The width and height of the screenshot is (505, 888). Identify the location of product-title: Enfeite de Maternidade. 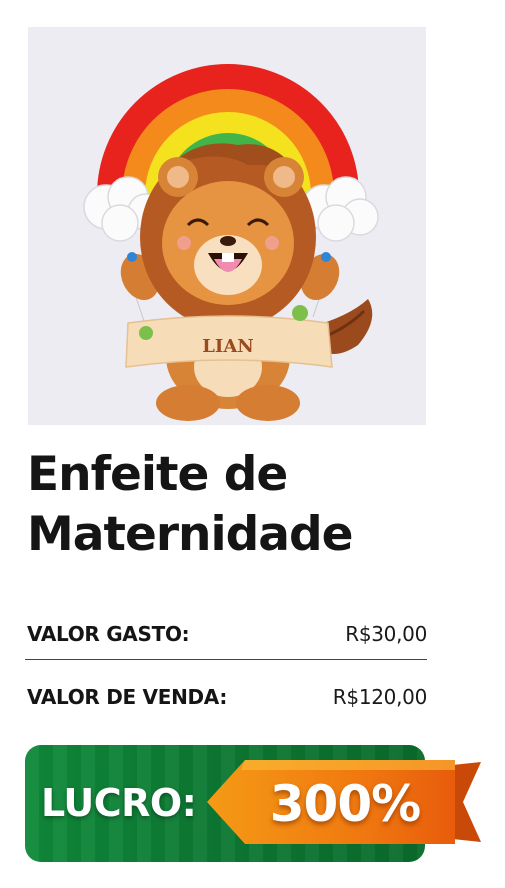
(257, 505).